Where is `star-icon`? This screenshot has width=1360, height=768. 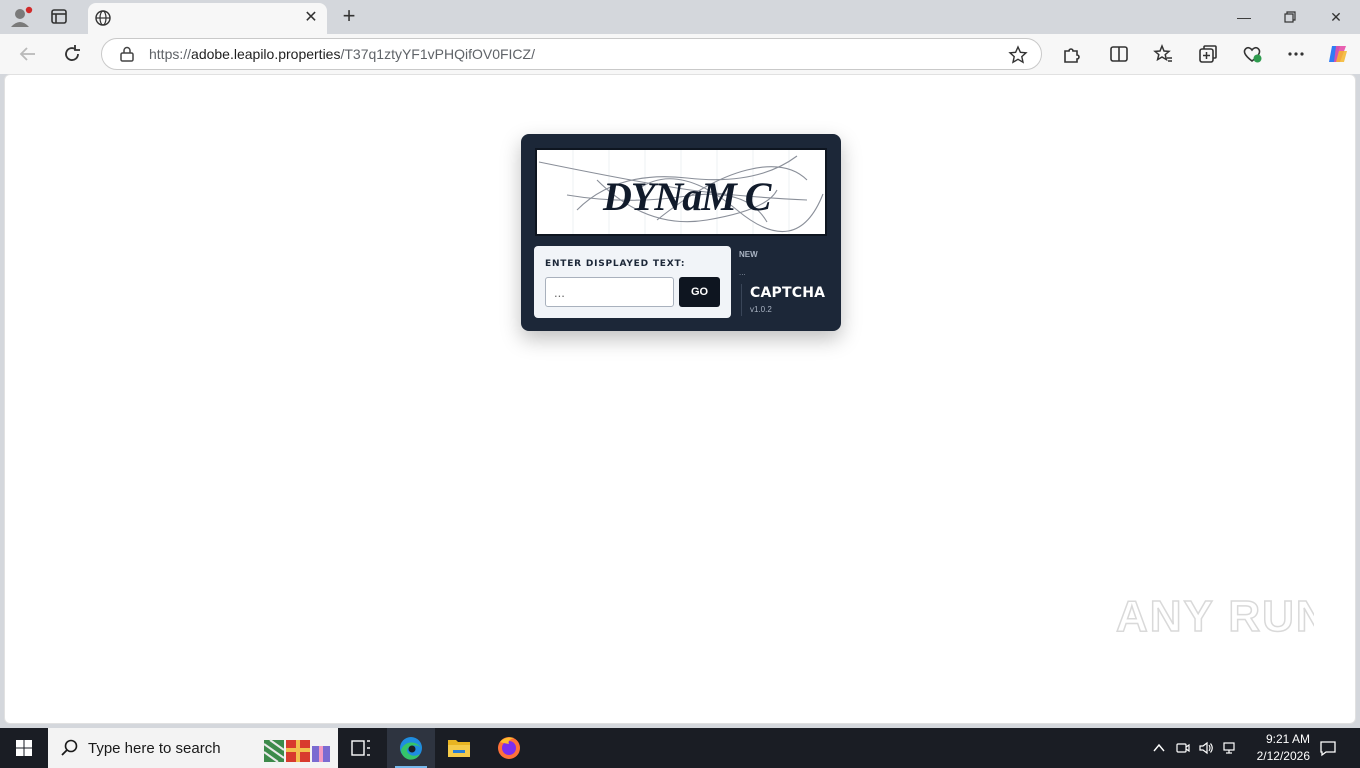
star-icon is located at coordinates (1018, 55).